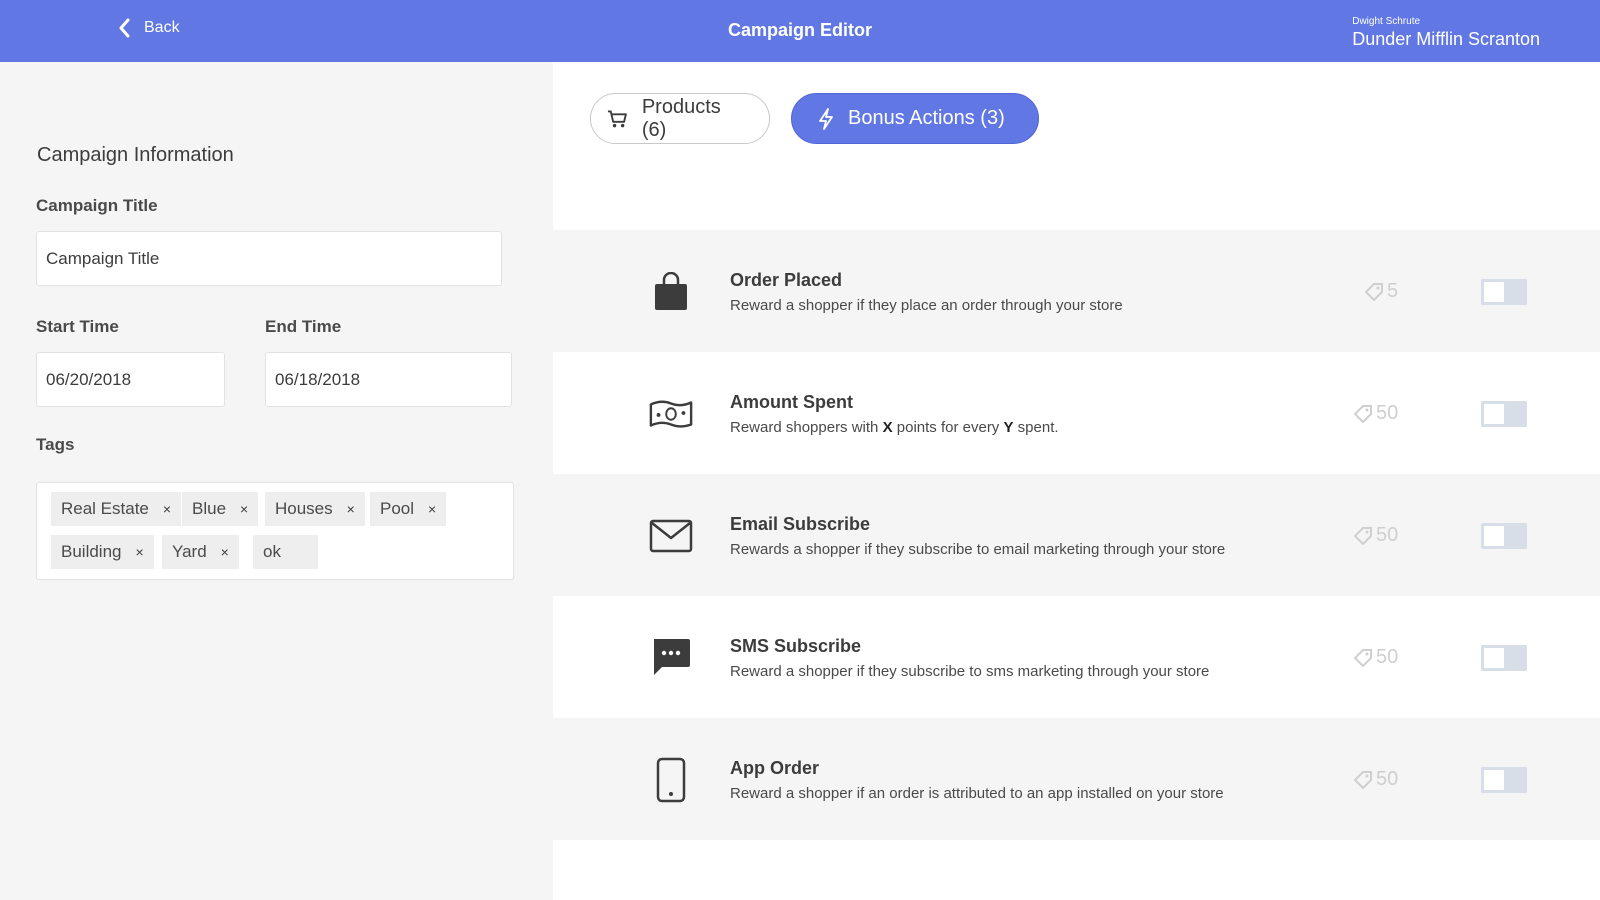 The height and width of the screenshot is (900, 1600). Describe the element at coordinates (97, 205) in the screenshot. I see `campaign-title-label: Campaign Title` at that location.